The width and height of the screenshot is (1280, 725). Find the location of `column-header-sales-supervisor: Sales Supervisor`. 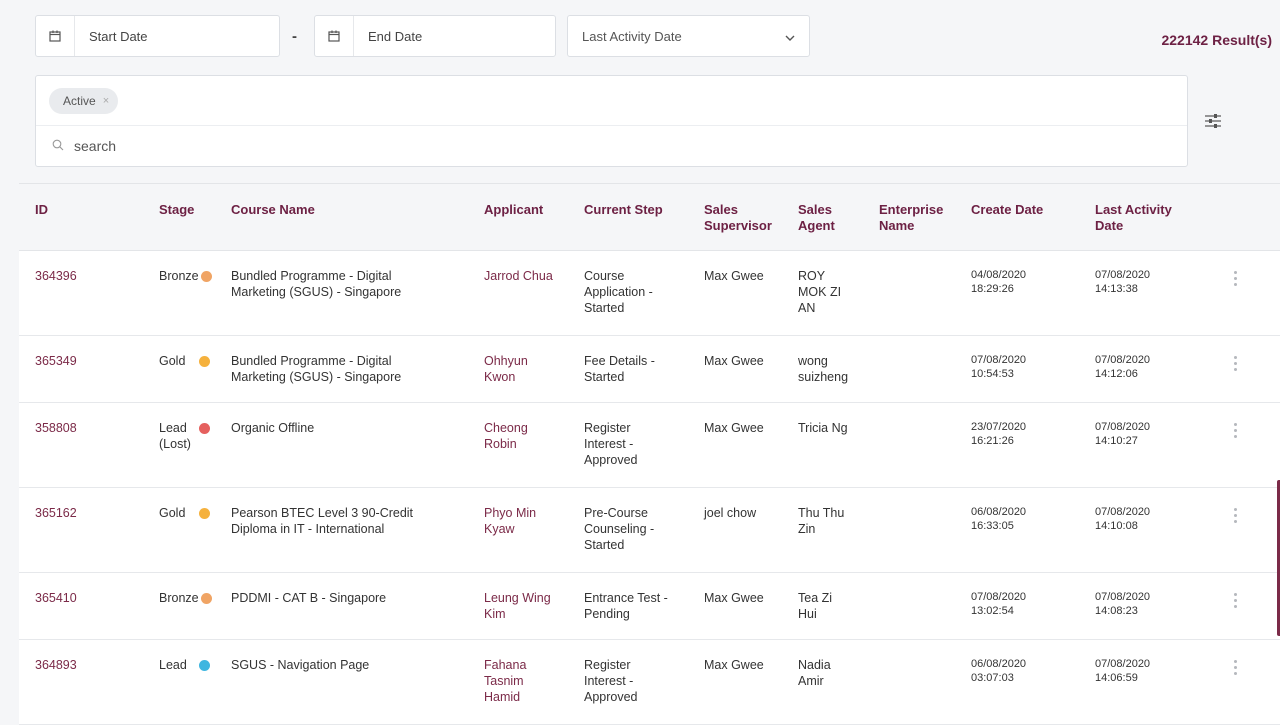

column-header-sales-supervisor: Sales Supervisor is located at coordinates (738, 218).